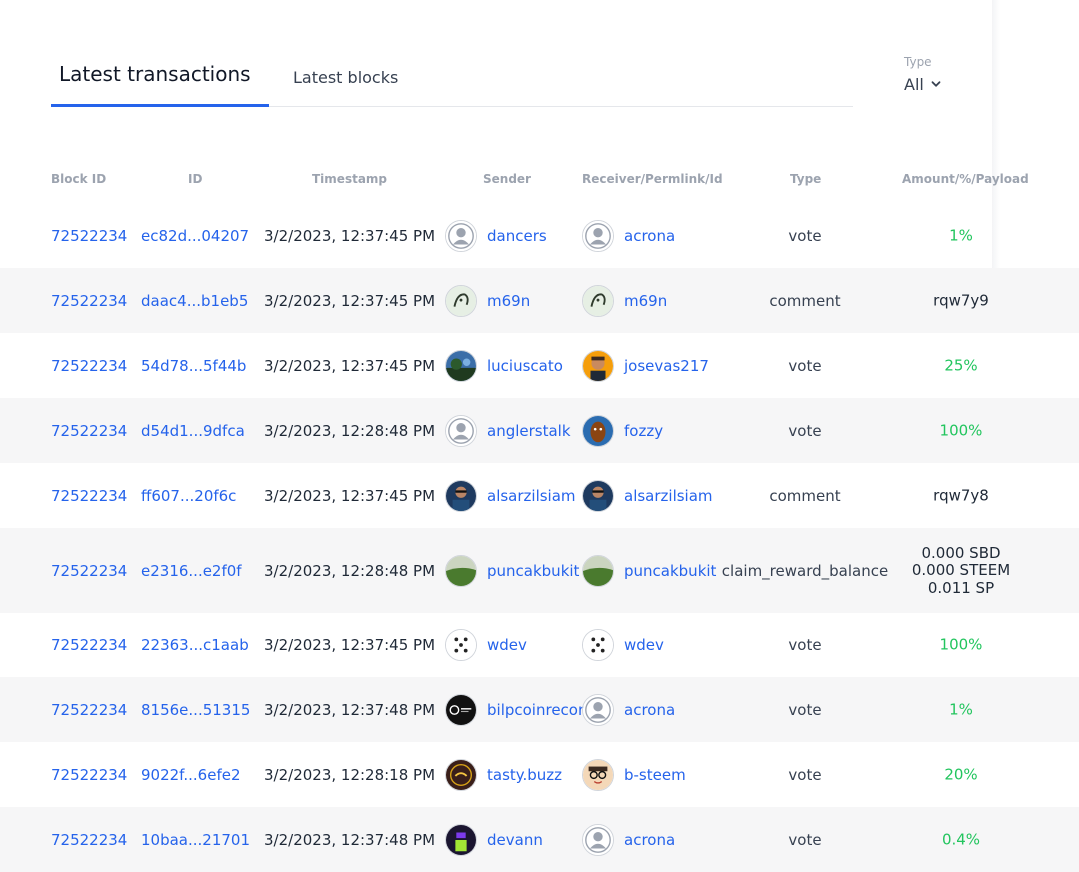 The image size is (1079, 872). I want to click on transaction-id-link: daac4...b1eb5, so click(194, 301).